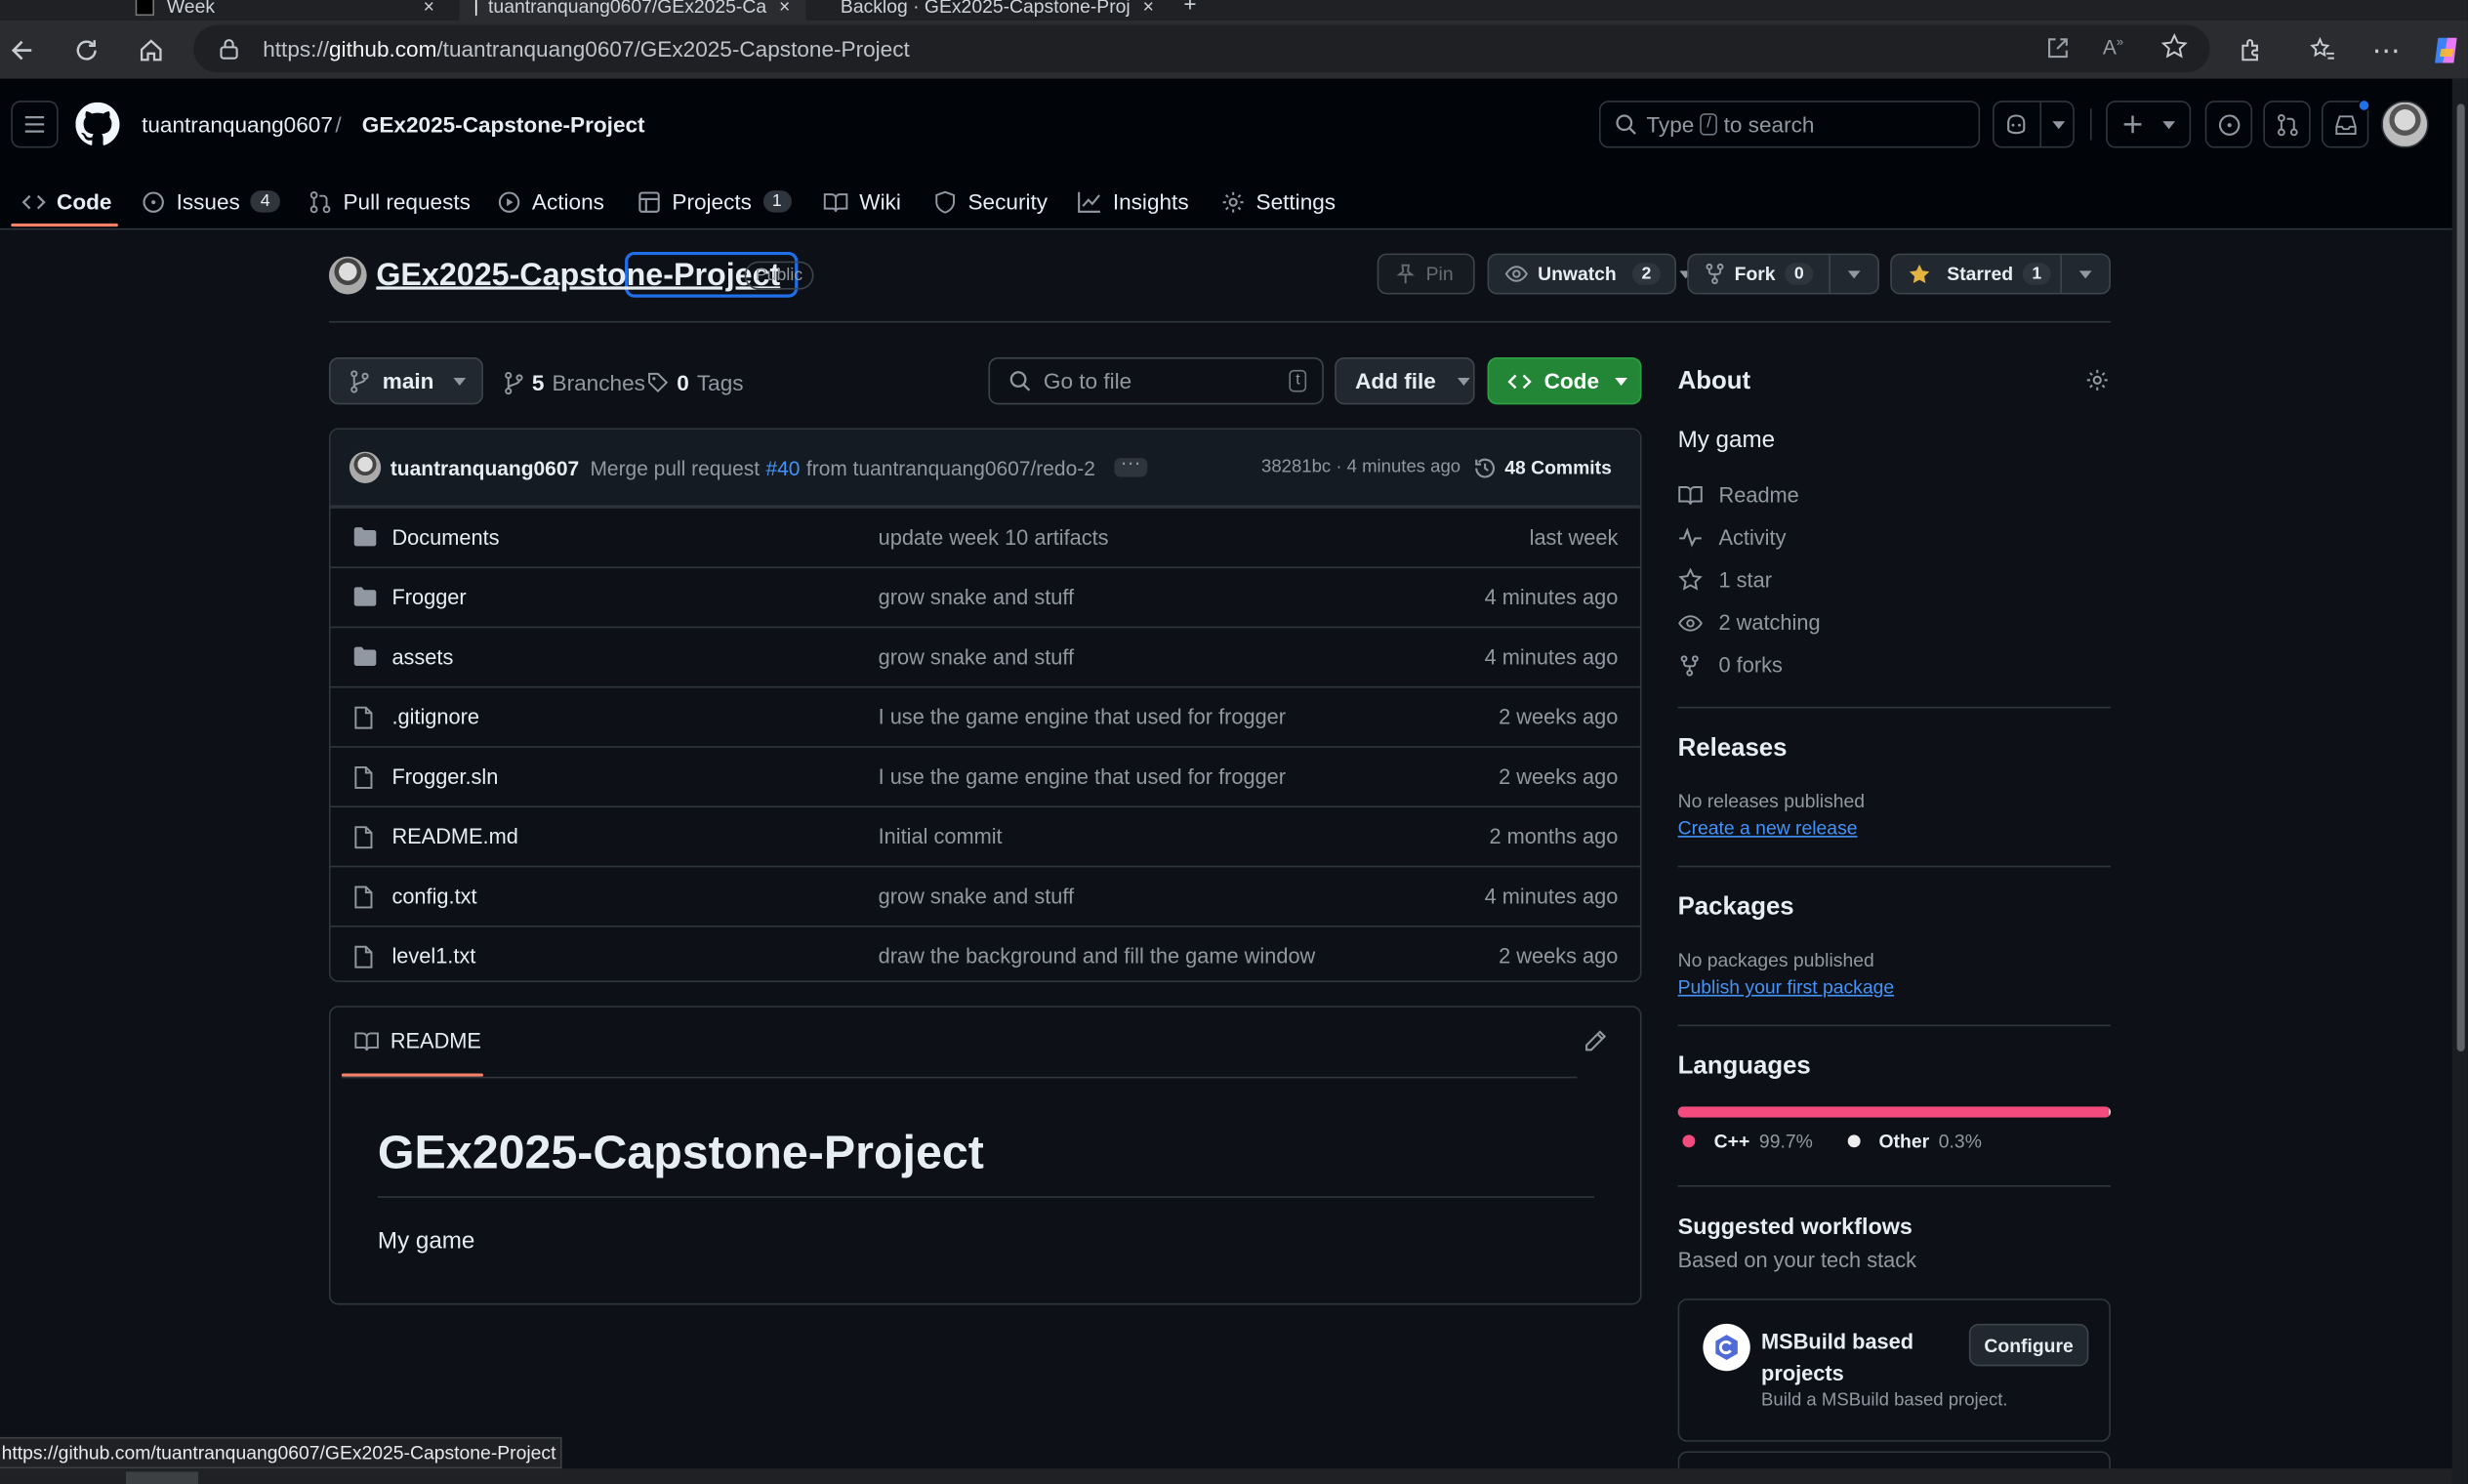  What do you see at coordinates (1747, 1141) in the screenshot?
I see `language-item: C++ 99.7%` at bounding box center [1747, 1141].